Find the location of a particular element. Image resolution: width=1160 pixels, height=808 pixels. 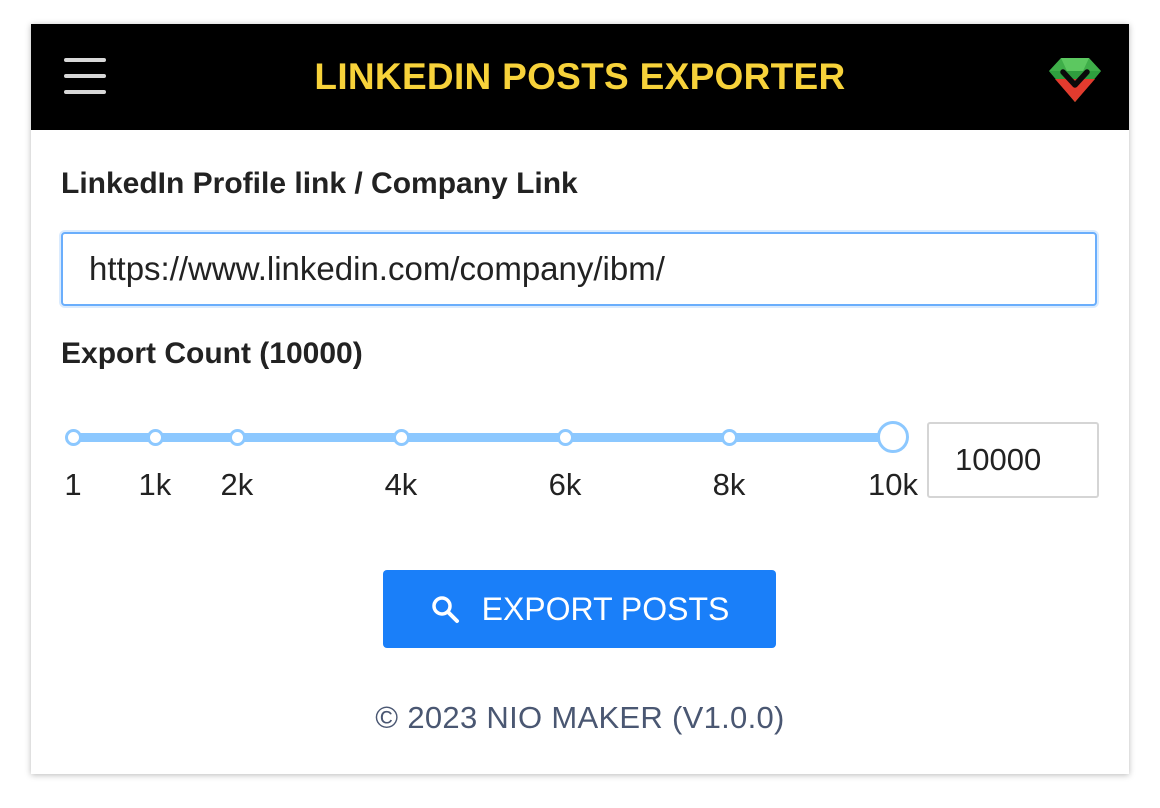

search-icon is located at coordinates (445, 609).